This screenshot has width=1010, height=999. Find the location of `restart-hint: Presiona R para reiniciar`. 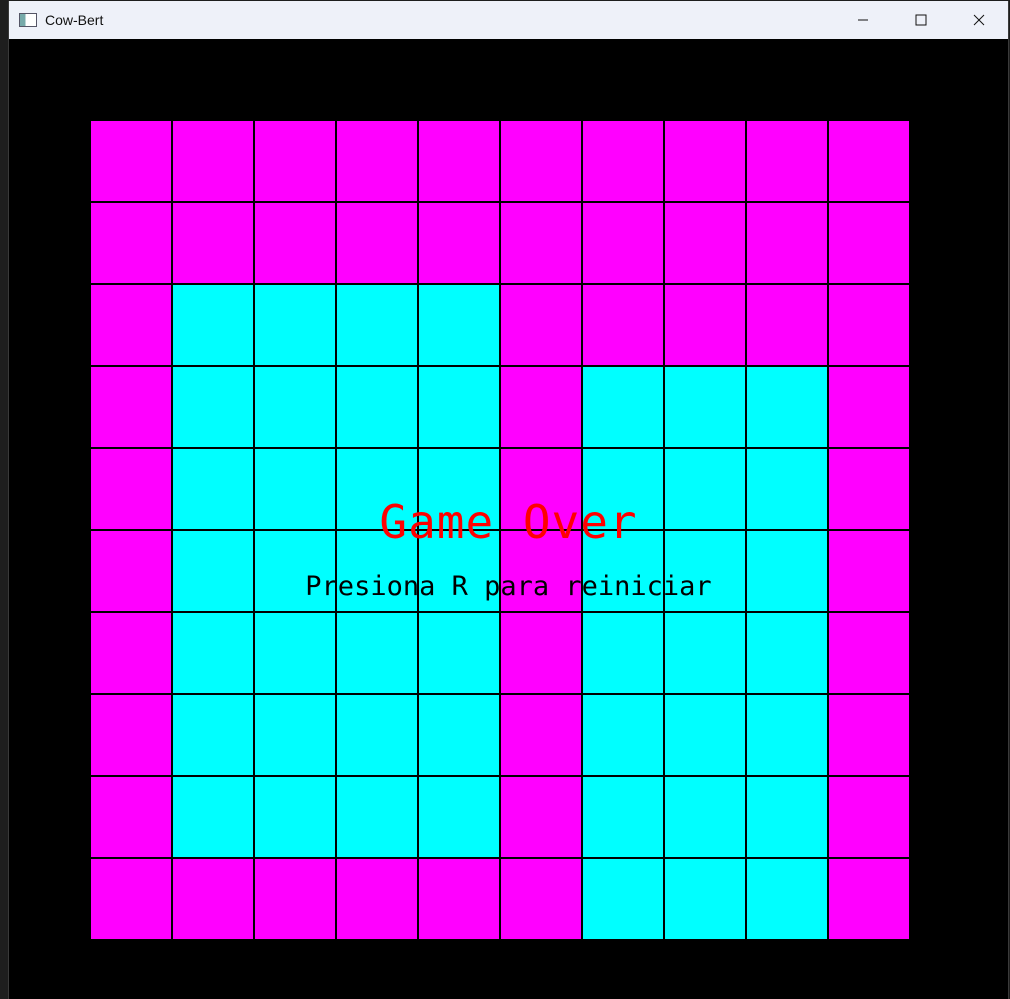

restart-hint: Presiona R para reiniciar is located at coordinates (508, 586).